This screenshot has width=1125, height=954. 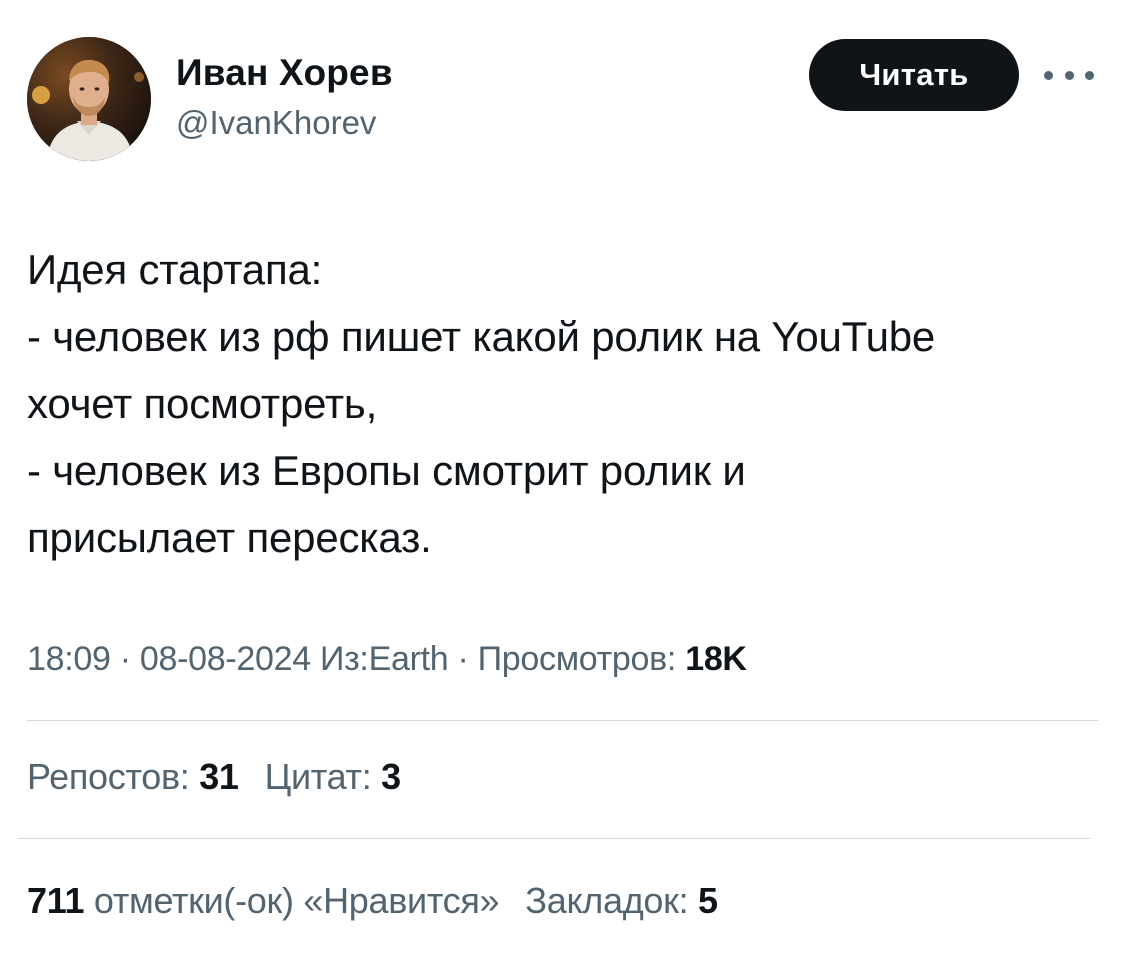 What do you see at coordinates (284, 73) in the screenshot?
I see `author-name: Иван Хорев` at bounding box center [284, 73].